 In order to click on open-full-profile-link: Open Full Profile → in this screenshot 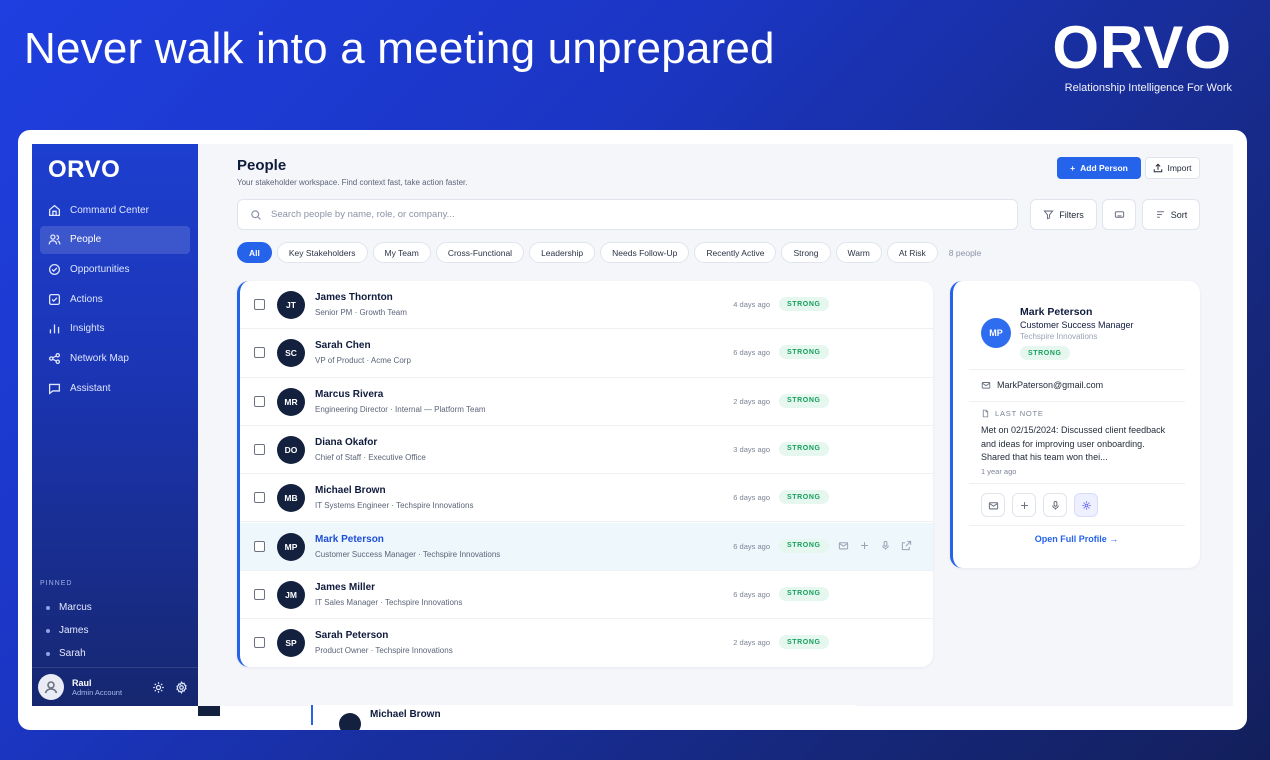, I will do `click(1076, 539)`.